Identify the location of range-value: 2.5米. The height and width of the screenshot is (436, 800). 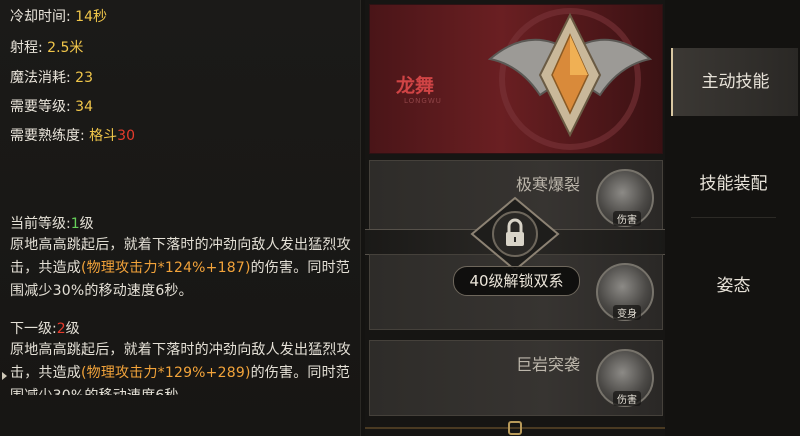
(65, 48).